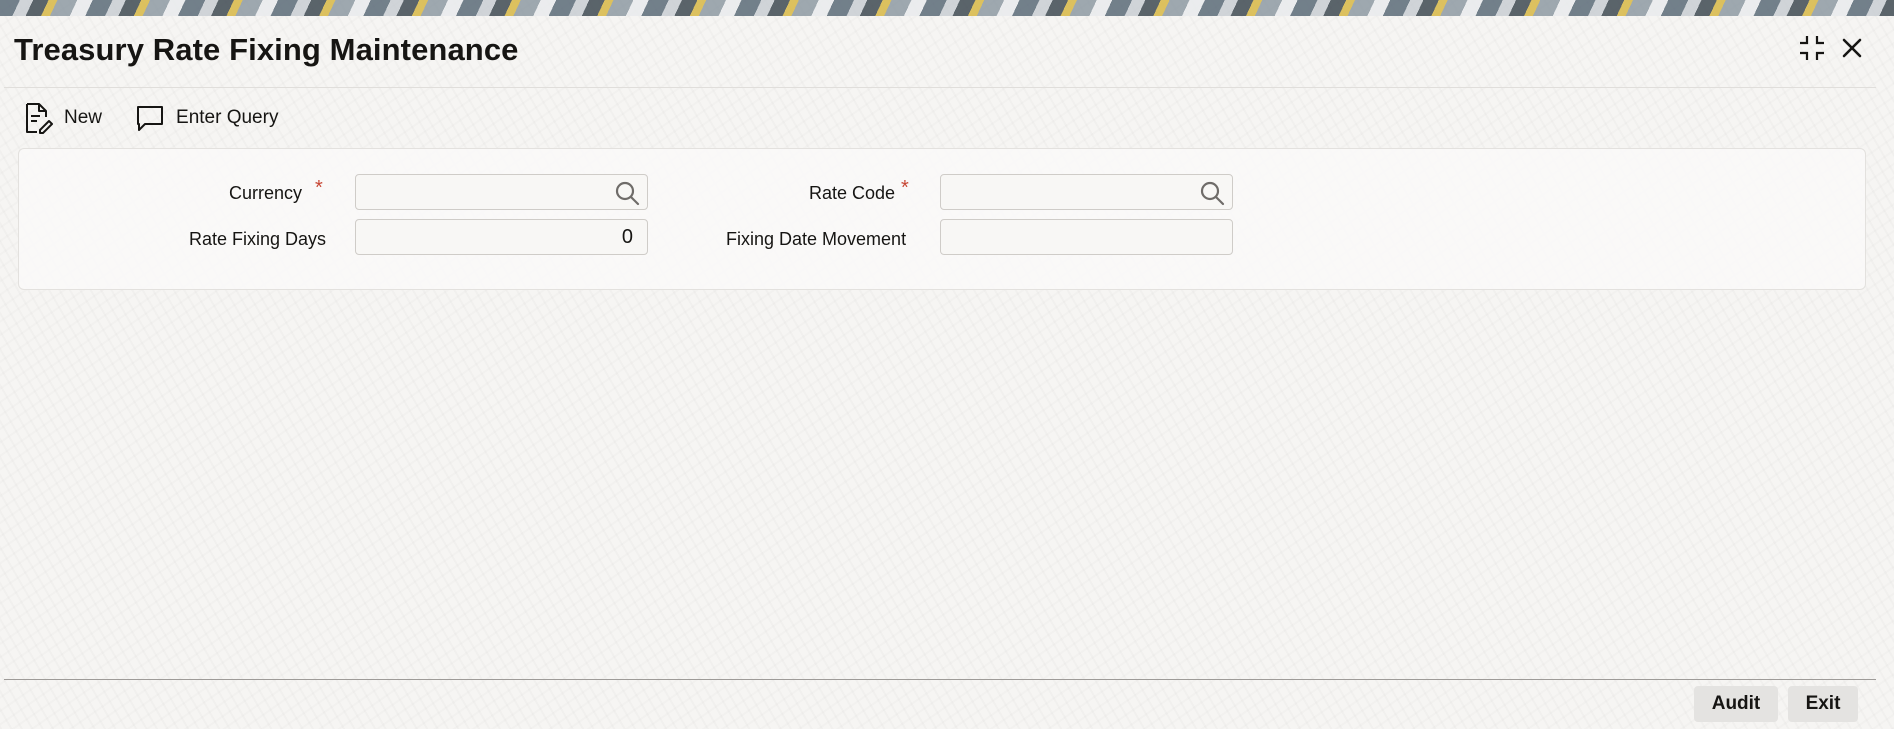 The height and width of the screenshot is (729, 1894). Describe the element at coordinates (38, 118) in the screenshot. I see `new-document-icon` at that location.